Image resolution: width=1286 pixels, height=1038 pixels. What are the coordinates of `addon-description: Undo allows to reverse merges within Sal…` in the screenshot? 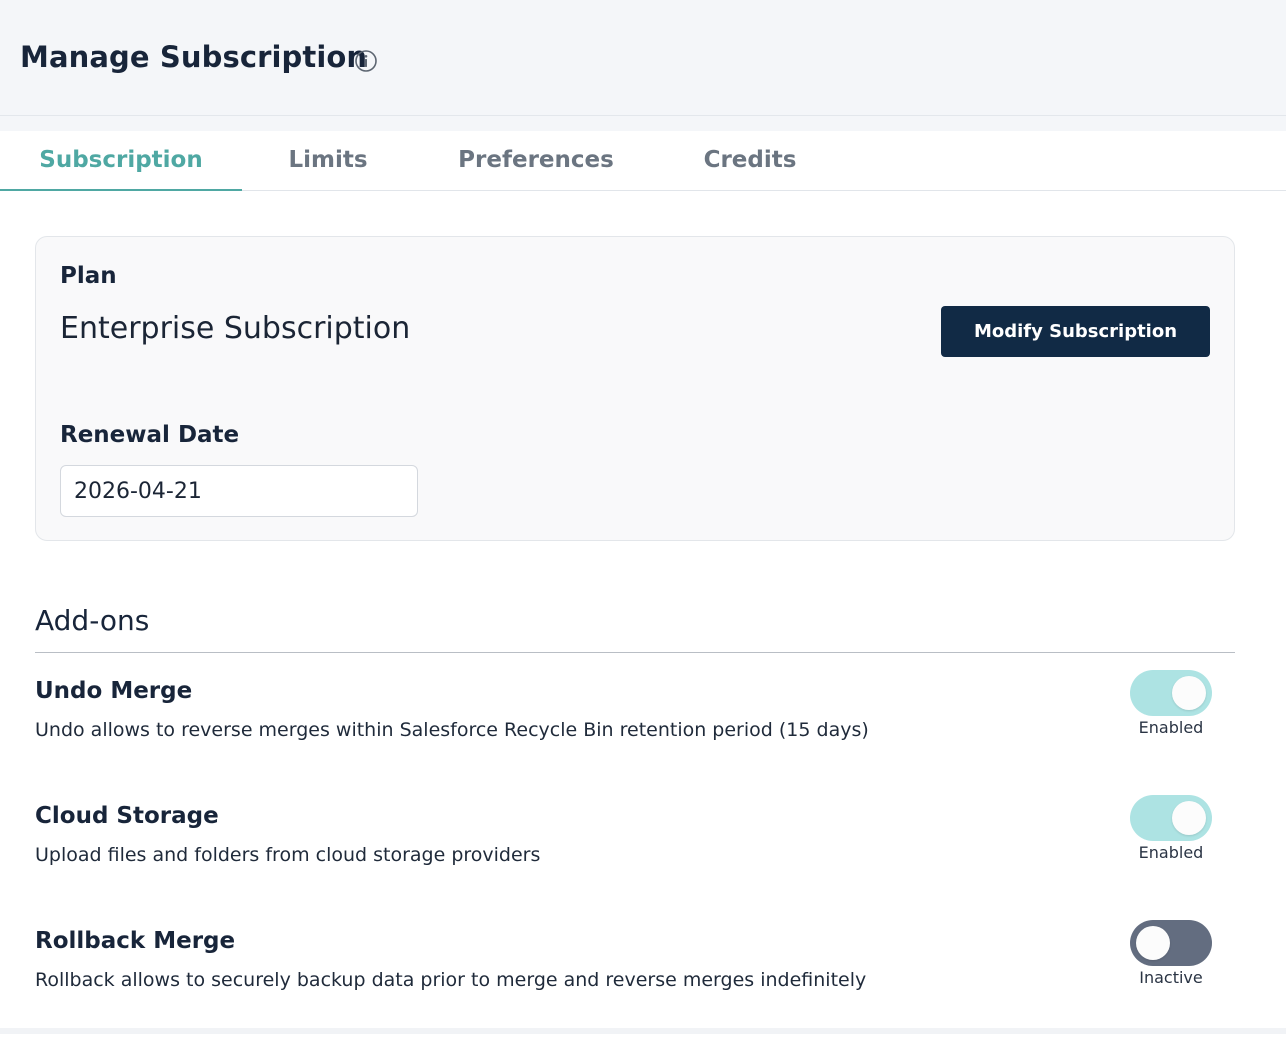 It's located at (452, 730).